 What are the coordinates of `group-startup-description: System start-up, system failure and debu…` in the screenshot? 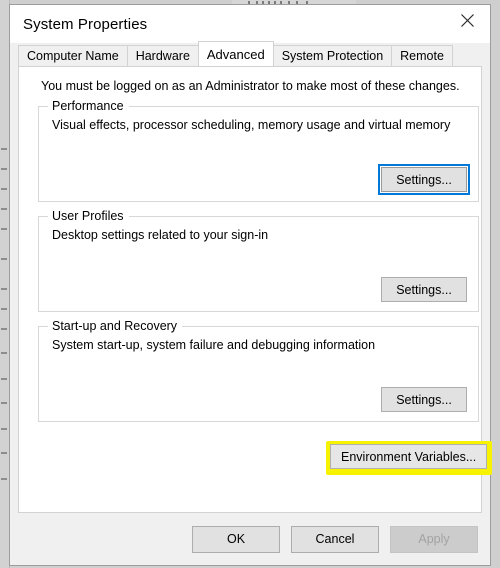 It's located at (214, 345).